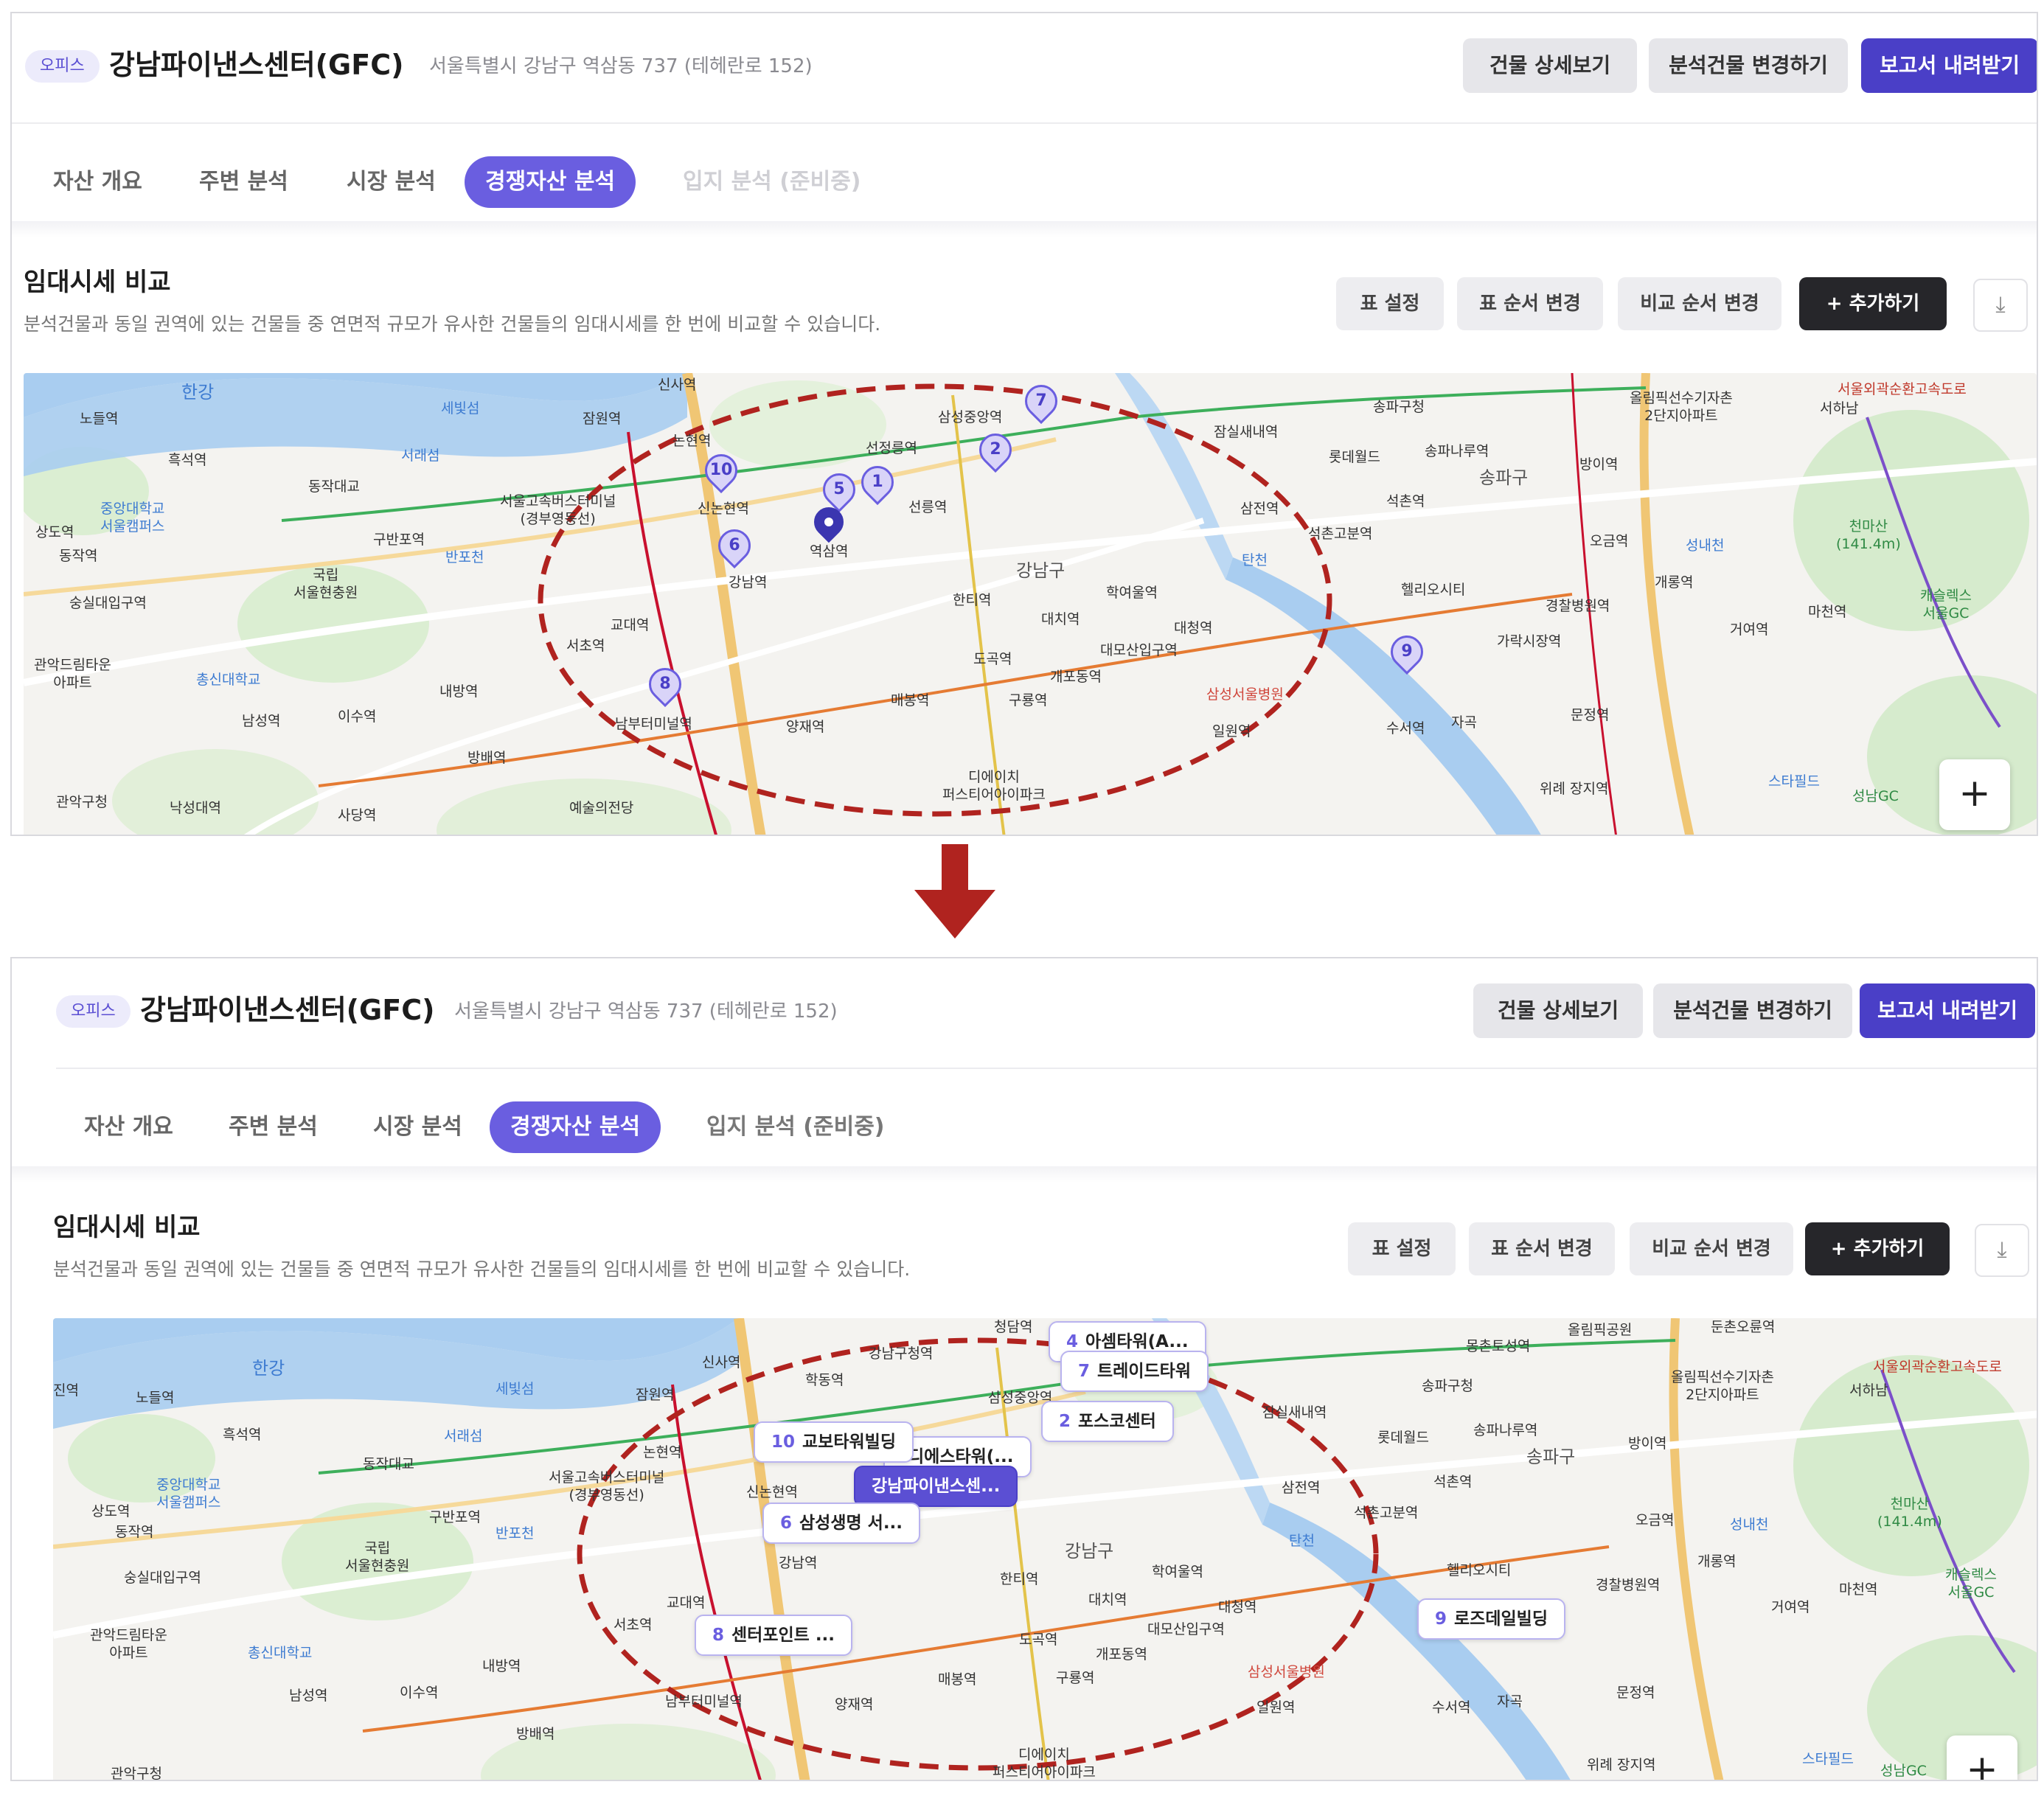  Describe the element at coordinates (1790, 1607) in the screenshot. I see `map-label: 거여역` at that location.